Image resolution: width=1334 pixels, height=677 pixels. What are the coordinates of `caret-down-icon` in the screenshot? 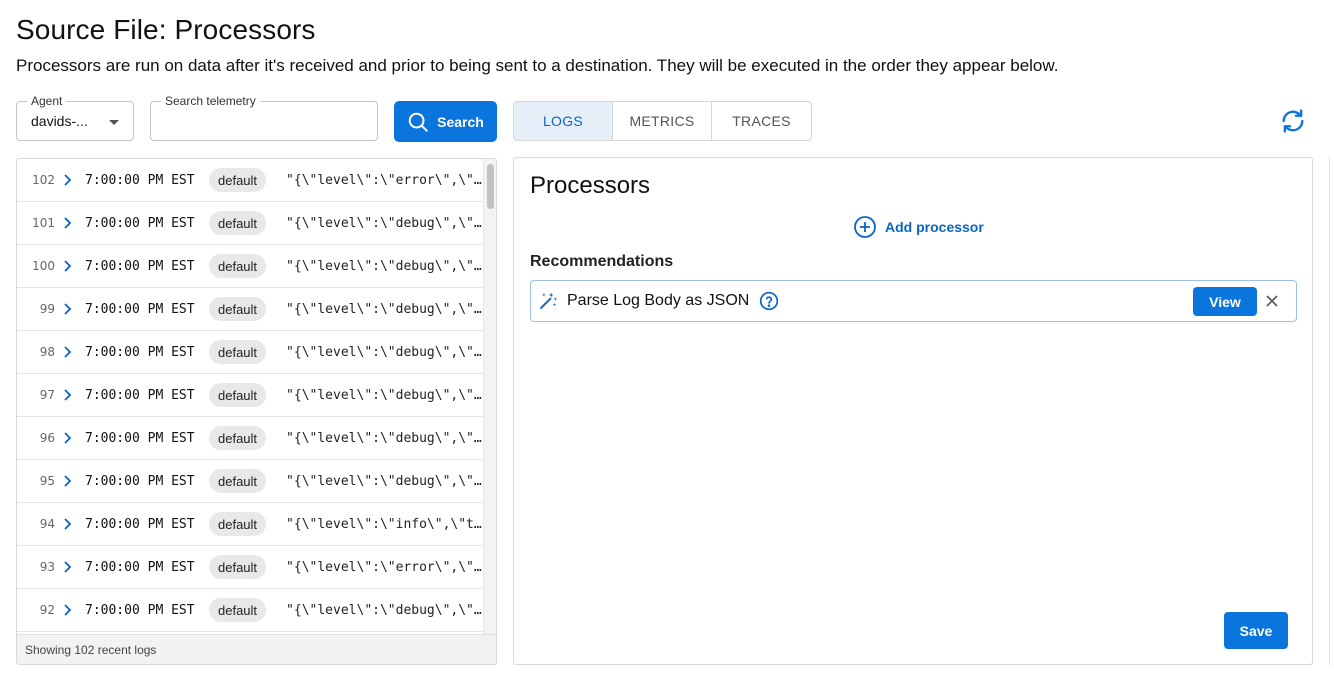 It's located at (114, 122).